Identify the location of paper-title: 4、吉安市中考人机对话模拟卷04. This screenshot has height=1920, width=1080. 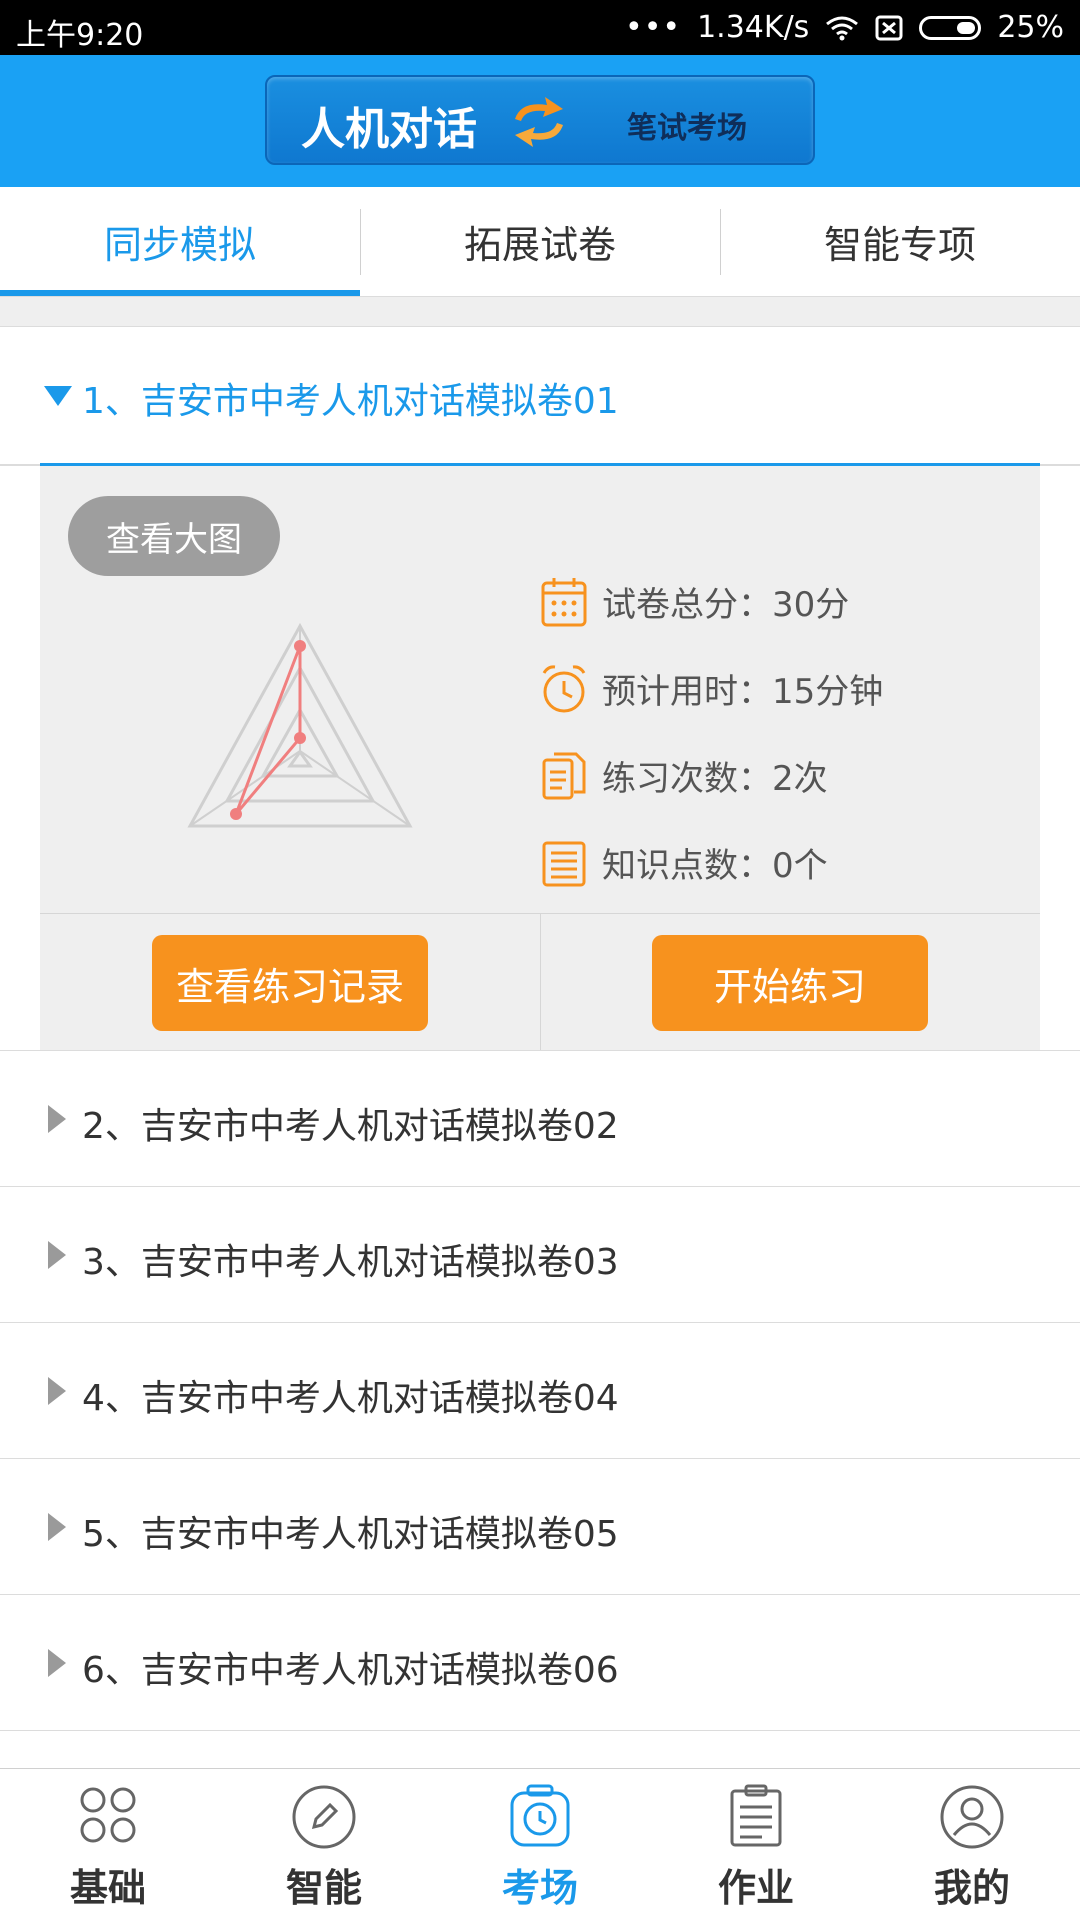
(350, 1398).